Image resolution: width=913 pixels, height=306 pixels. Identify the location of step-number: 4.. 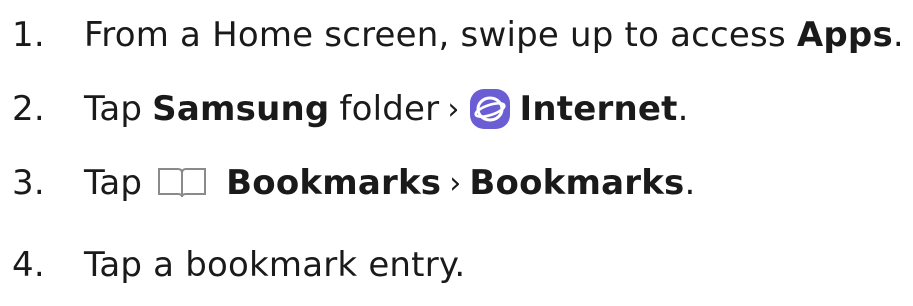
(28, 265).